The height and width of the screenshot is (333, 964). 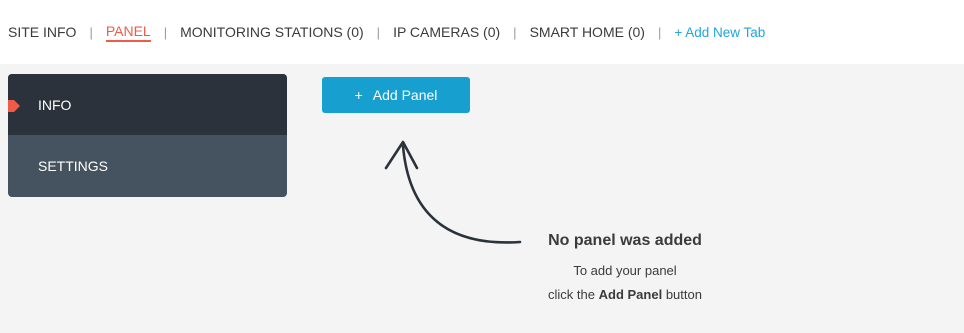 What do you see at coordinates (405, 95) in the screenshot?
I see `add-panel-label: Add Panel` at bounding box center [405, 95].